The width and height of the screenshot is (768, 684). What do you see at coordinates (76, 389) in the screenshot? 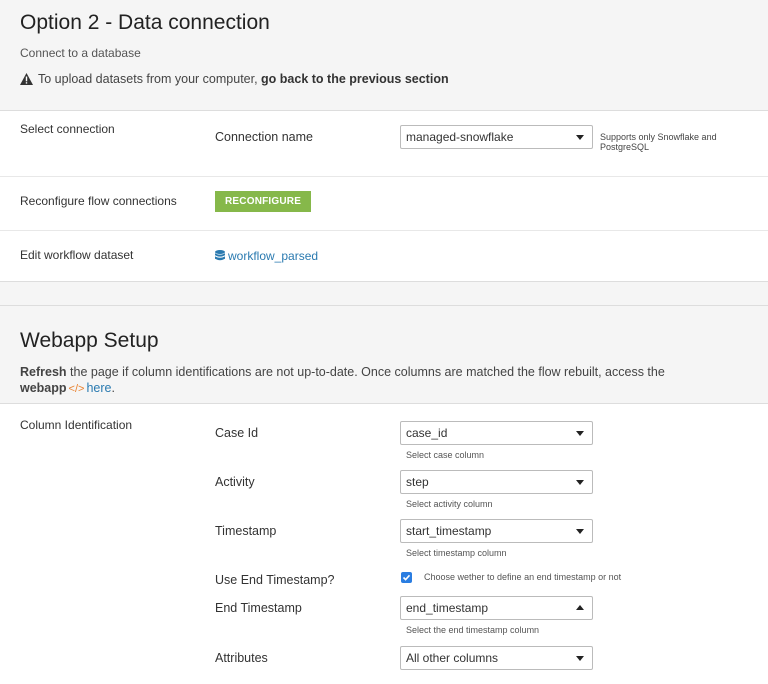
I see `code-icon: </>` at bounding box center [76, 389].